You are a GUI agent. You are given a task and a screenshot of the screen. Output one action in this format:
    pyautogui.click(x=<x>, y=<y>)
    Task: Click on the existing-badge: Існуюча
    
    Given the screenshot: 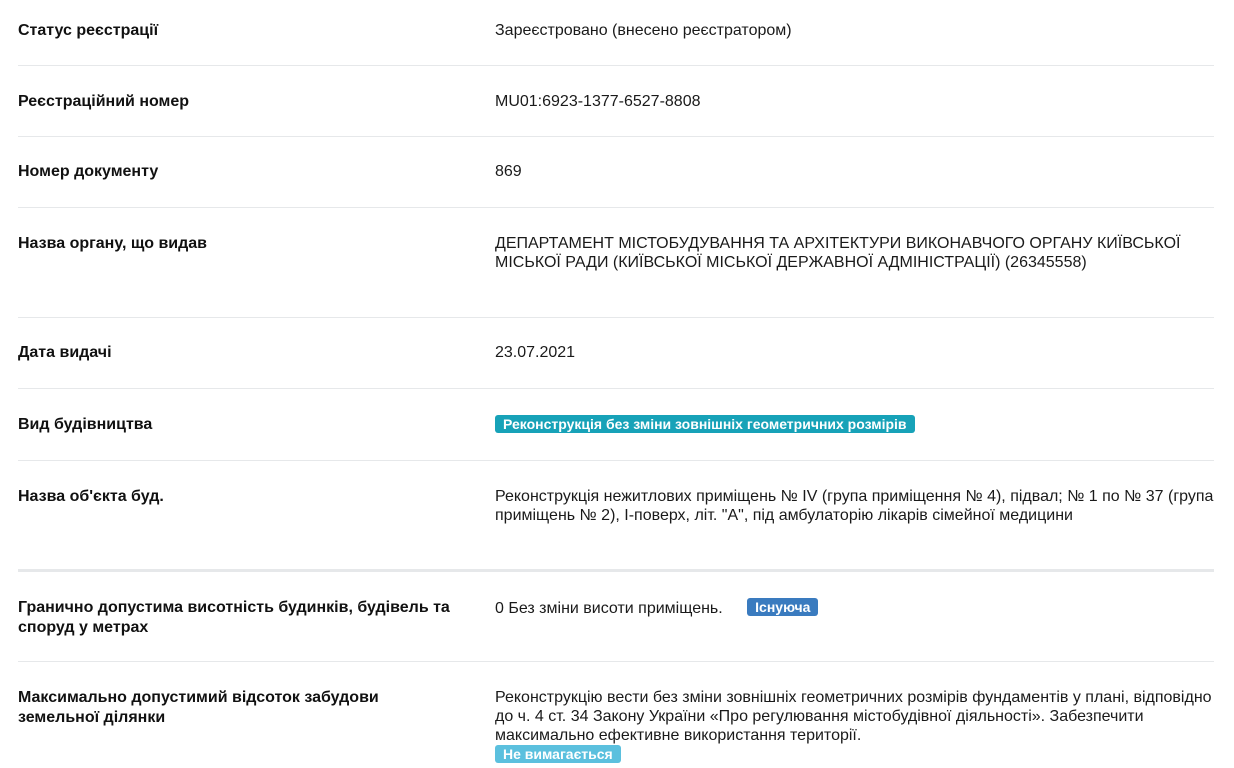 What is the action you would take?
    pyautogui.click(x=783, y=607)
    